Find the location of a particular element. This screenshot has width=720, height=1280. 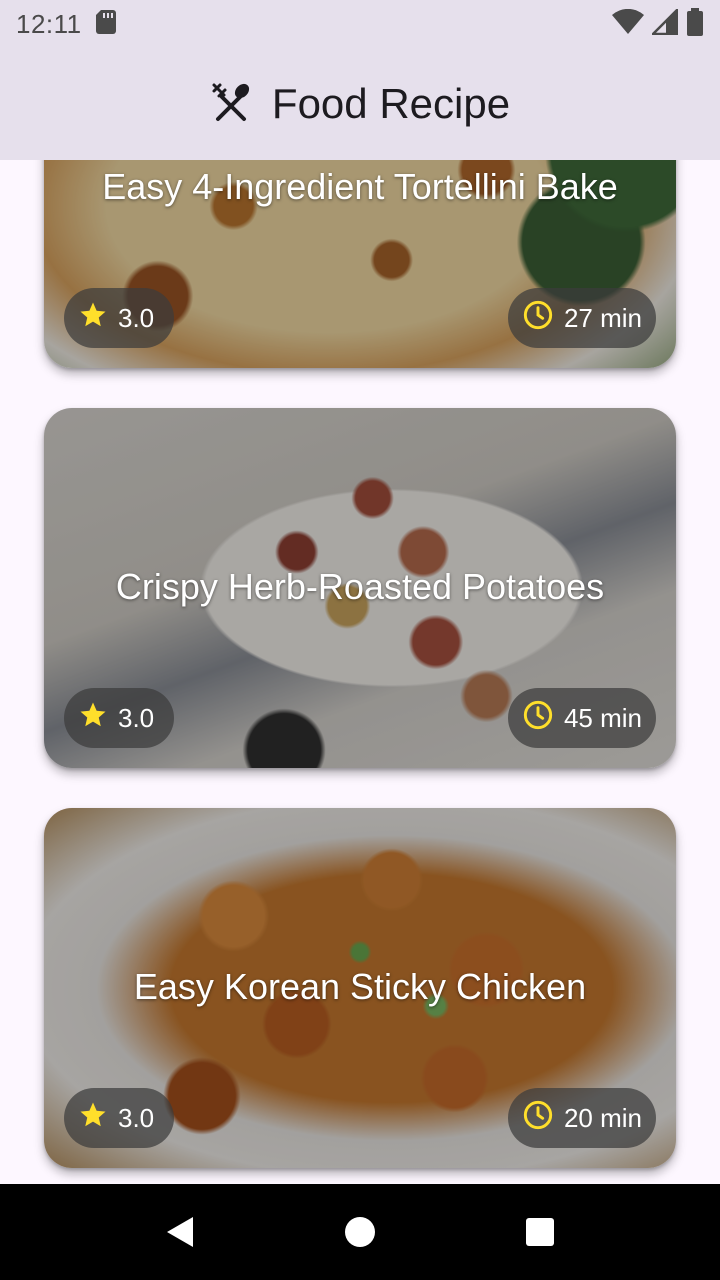

status-bar: 12:11 is located at coordinates (360, 24).